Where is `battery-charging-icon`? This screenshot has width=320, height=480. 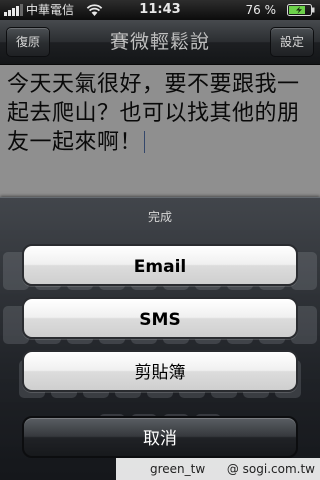
battery-charging-icon is located at coordinates (301, 10).